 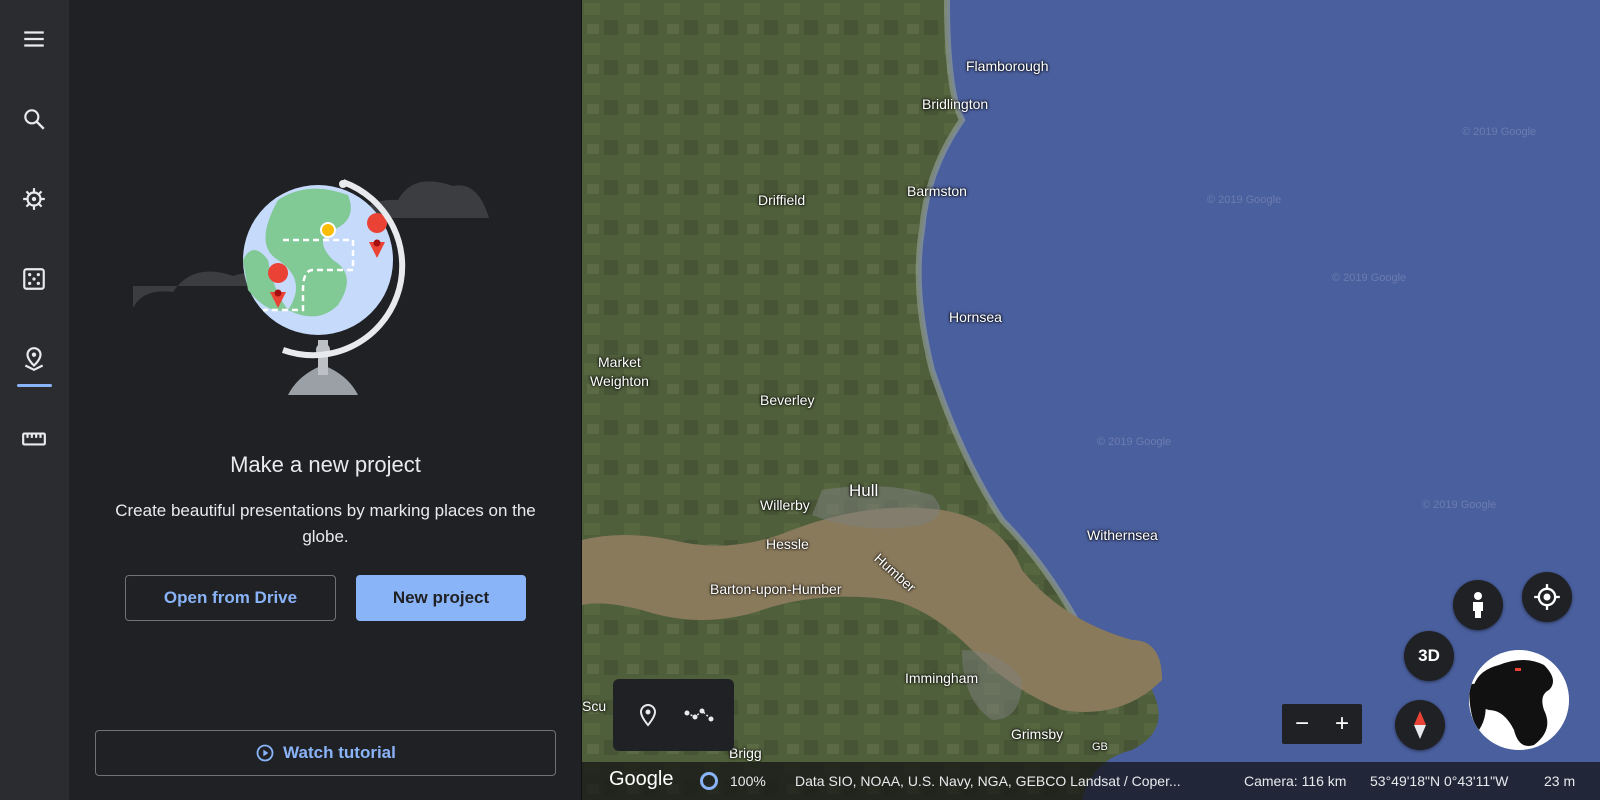 I want to click on voyager-button, so click(x=34, y=199).